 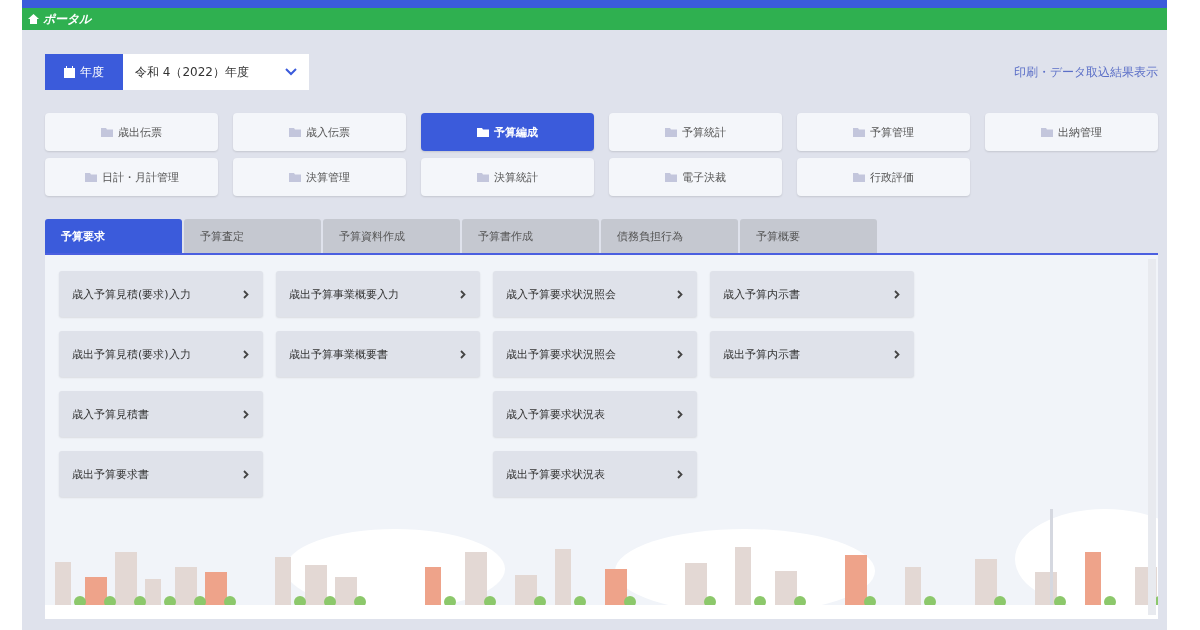 I want to click on module-button: 歳入伝票, so click(x=319, y=132).